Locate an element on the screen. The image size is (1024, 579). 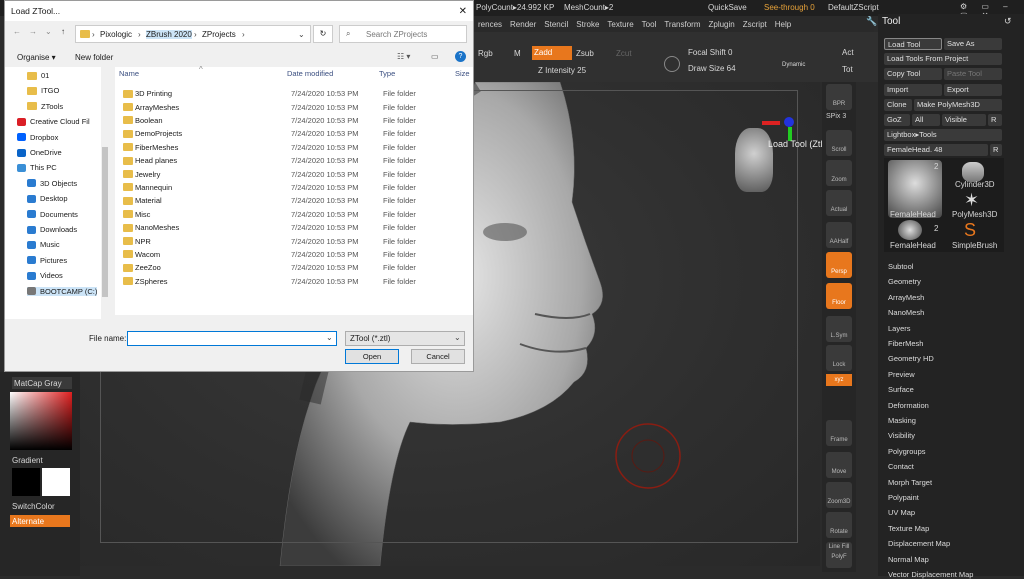
material-button: MatCap Gray is located at coordinates (42, 383).